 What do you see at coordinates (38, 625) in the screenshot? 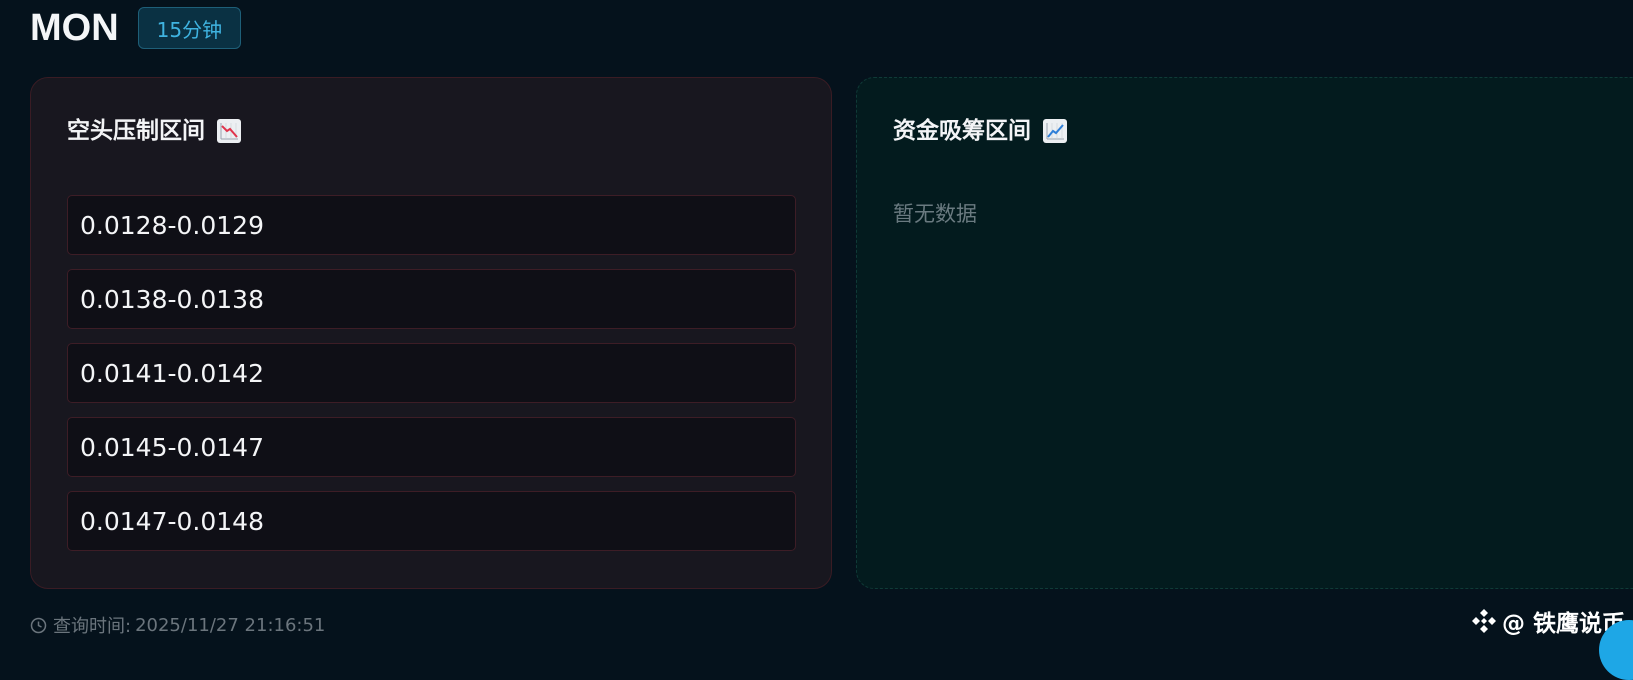
I see `clock-icon` at bounding box center [38, 625].